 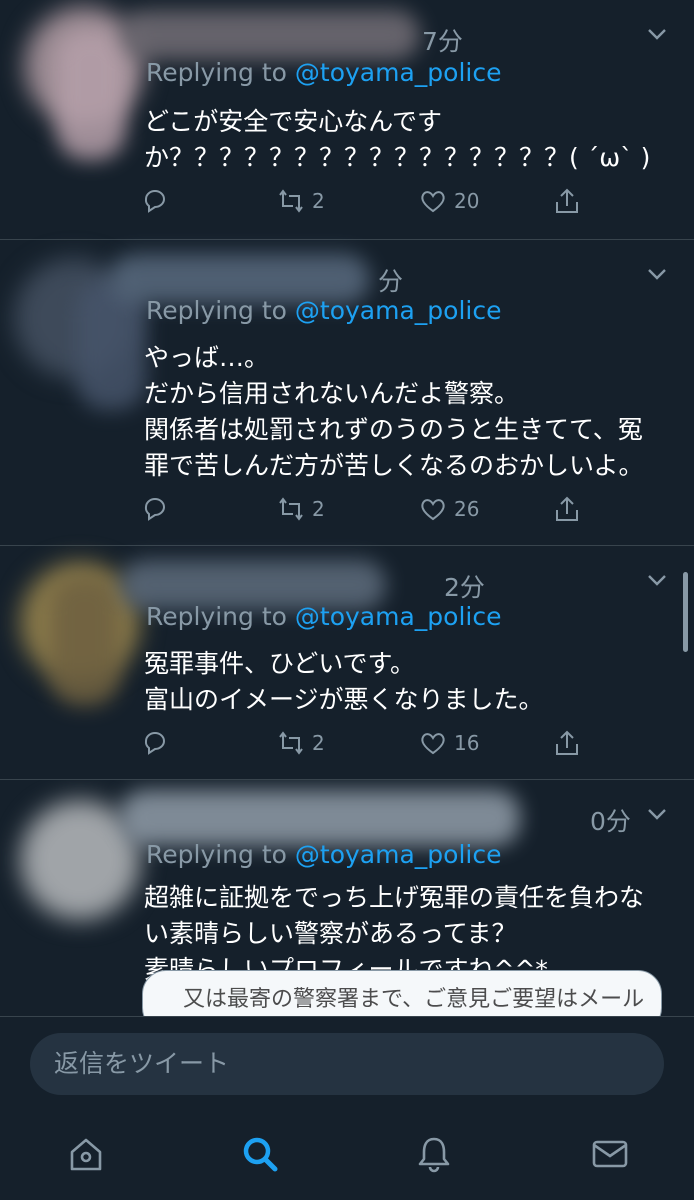 What do you see at coordinates (467, 509) in the screenshot?
I see `like-count: 26` at bounding box center [467, 509].